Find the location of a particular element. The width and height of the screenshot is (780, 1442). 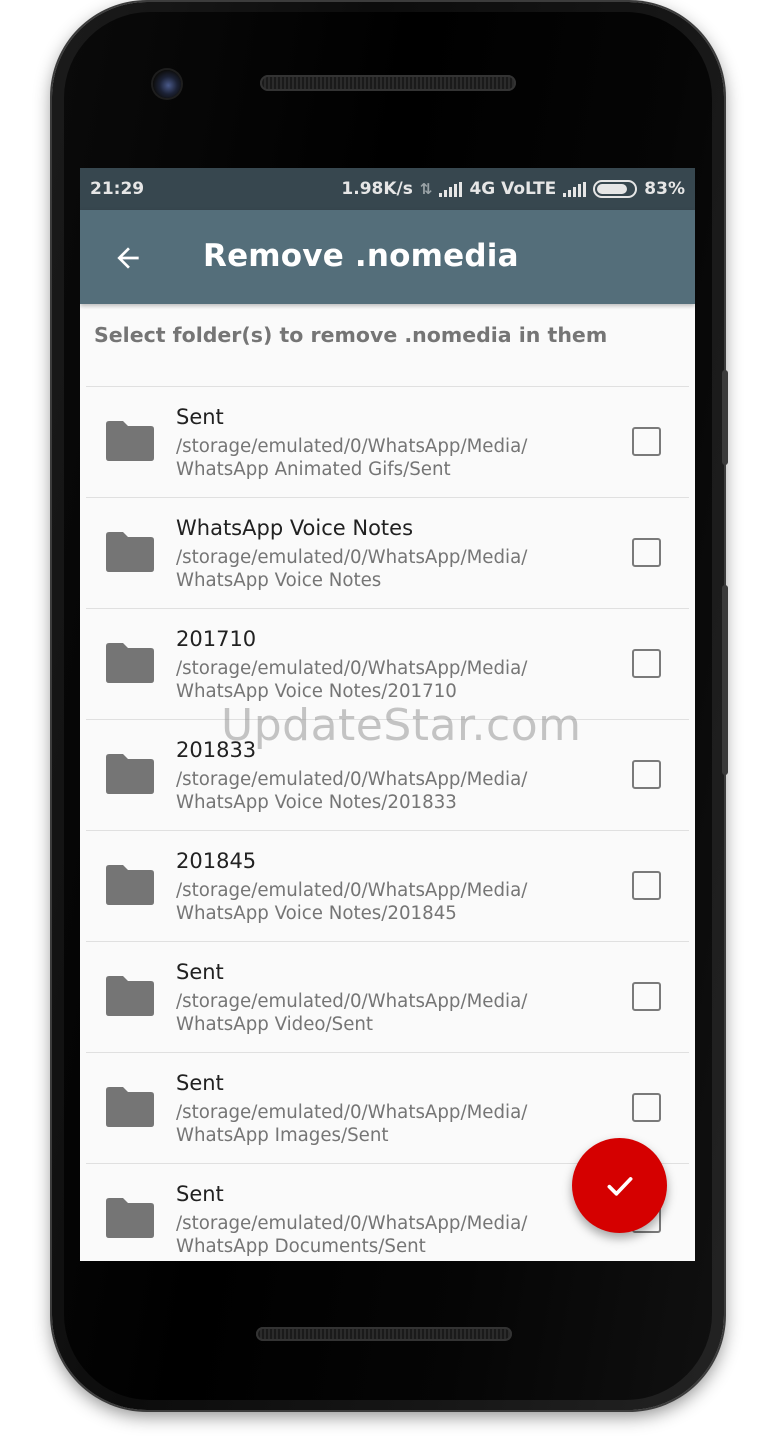

front-camera is located at coordinates (167, 84).